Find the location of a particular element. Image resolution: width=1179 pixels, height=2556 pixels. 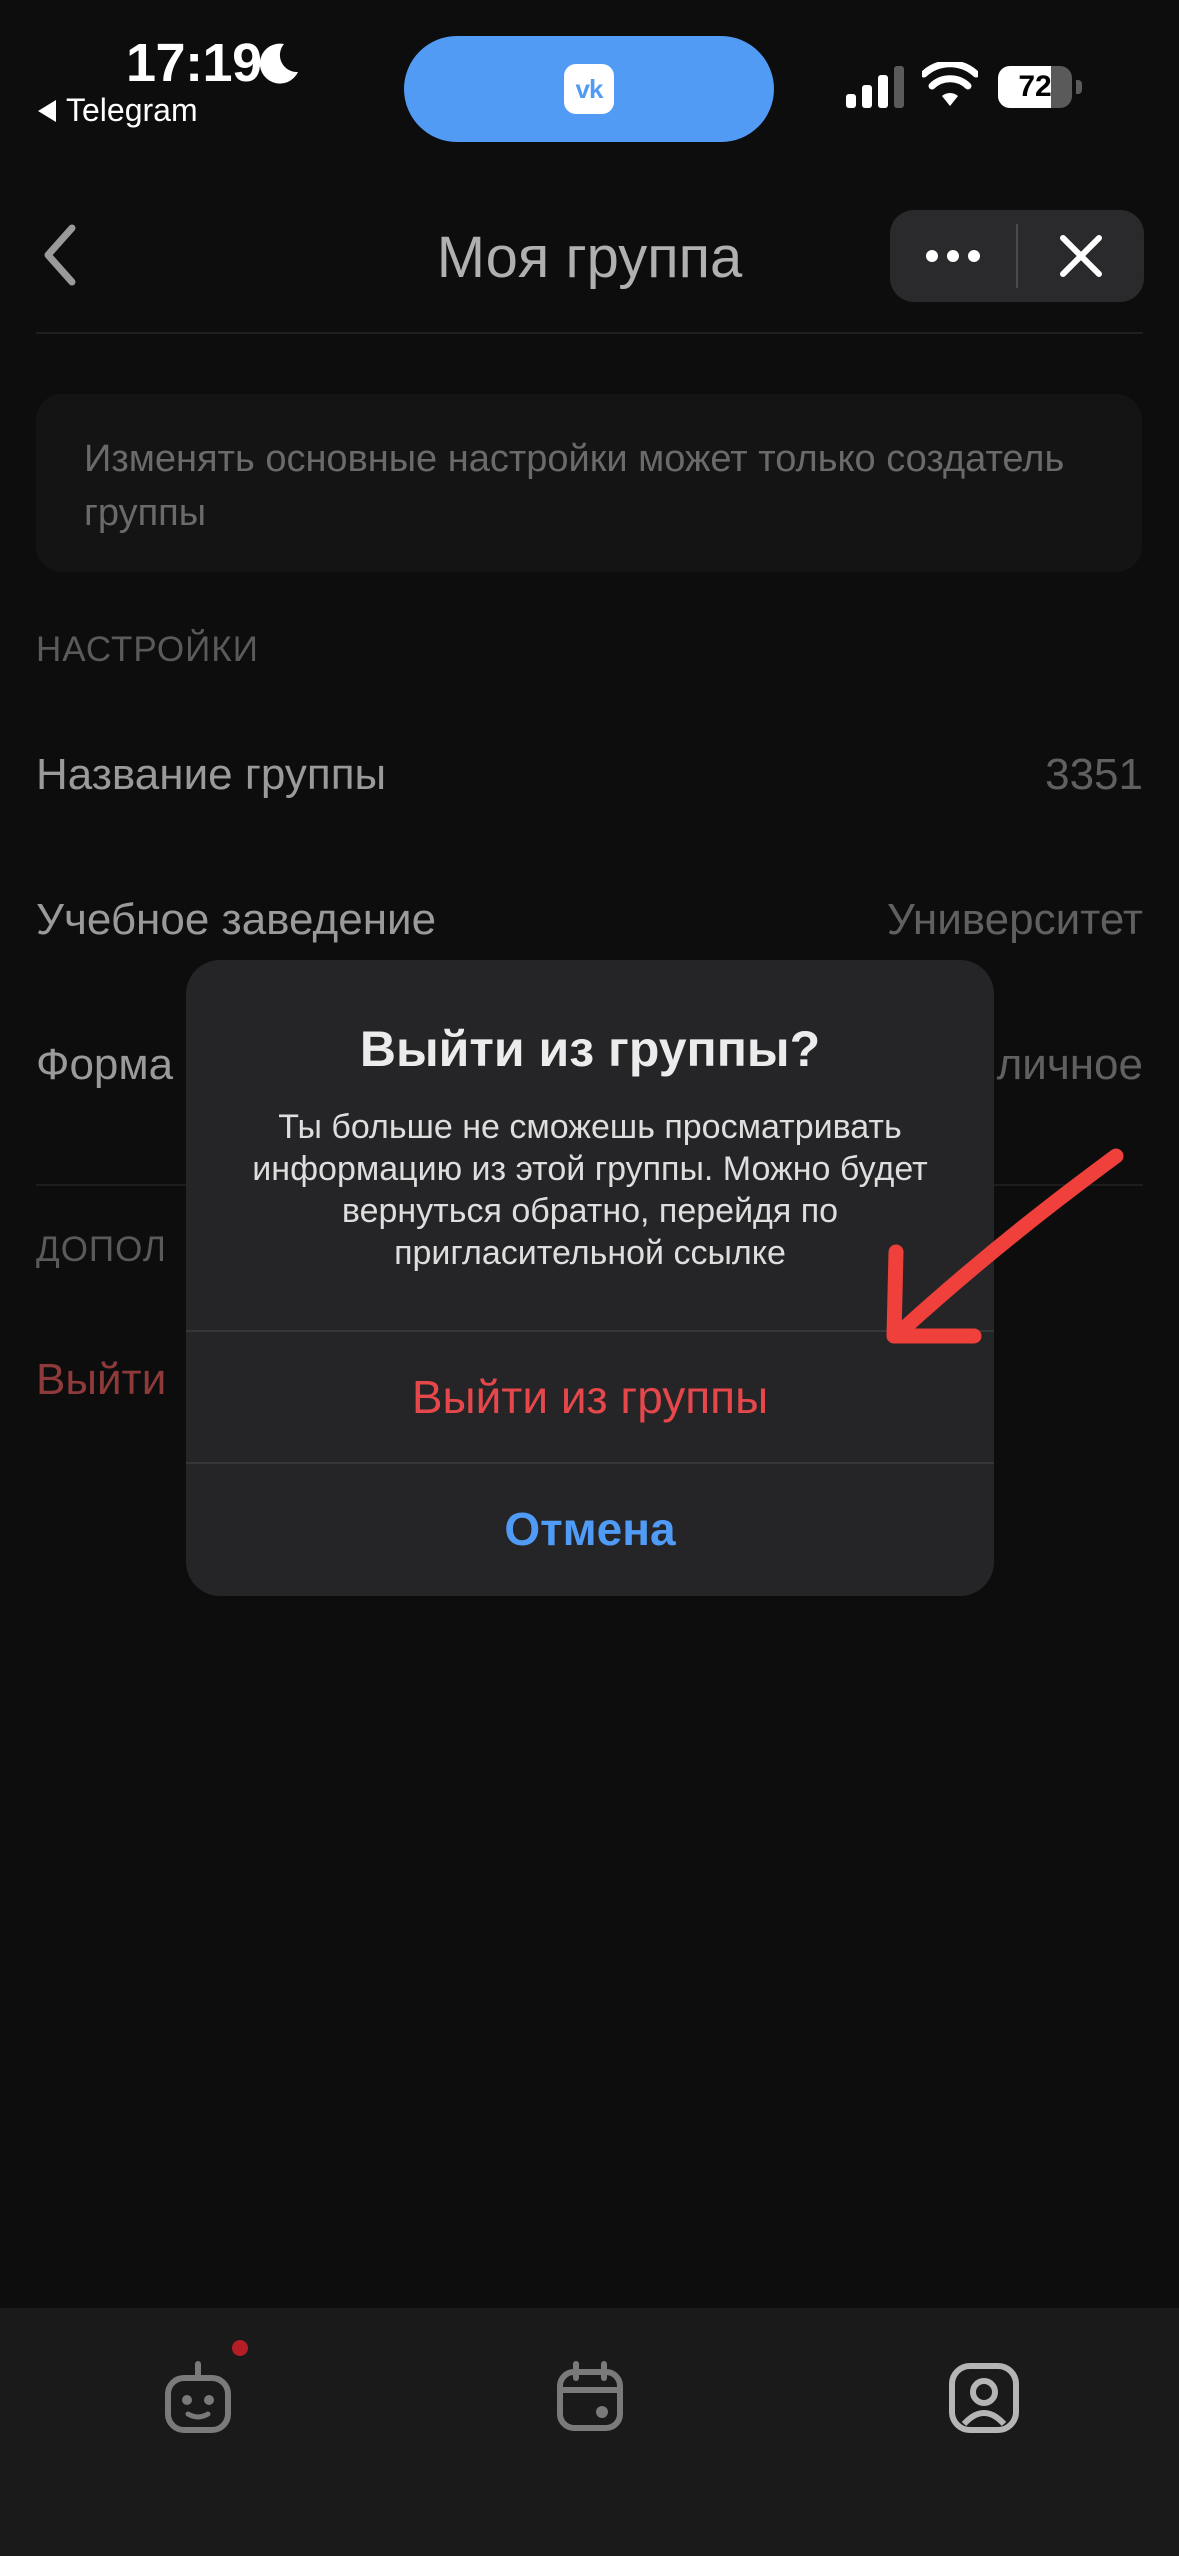

setting-row-value: личное is located at coordinates (1069, 1064).